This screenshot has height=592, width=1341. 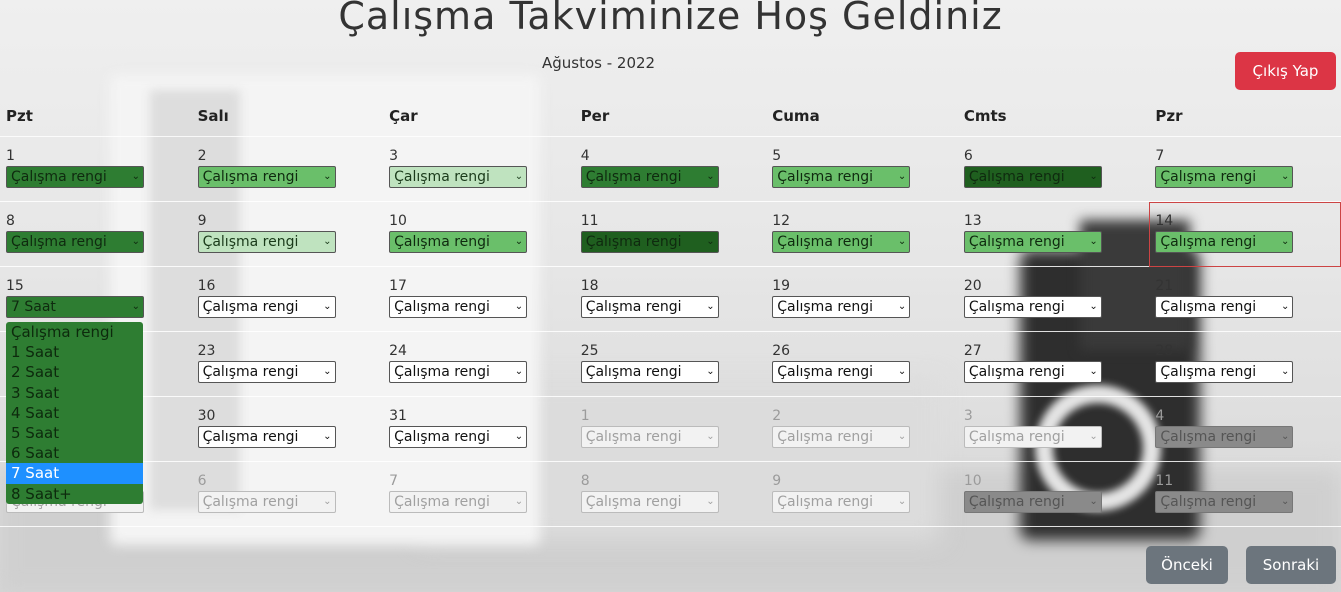 What do you see at coordinates (398, 286) in the screenshot?
I see `day-number: 17` at bounding box center [398, 286].